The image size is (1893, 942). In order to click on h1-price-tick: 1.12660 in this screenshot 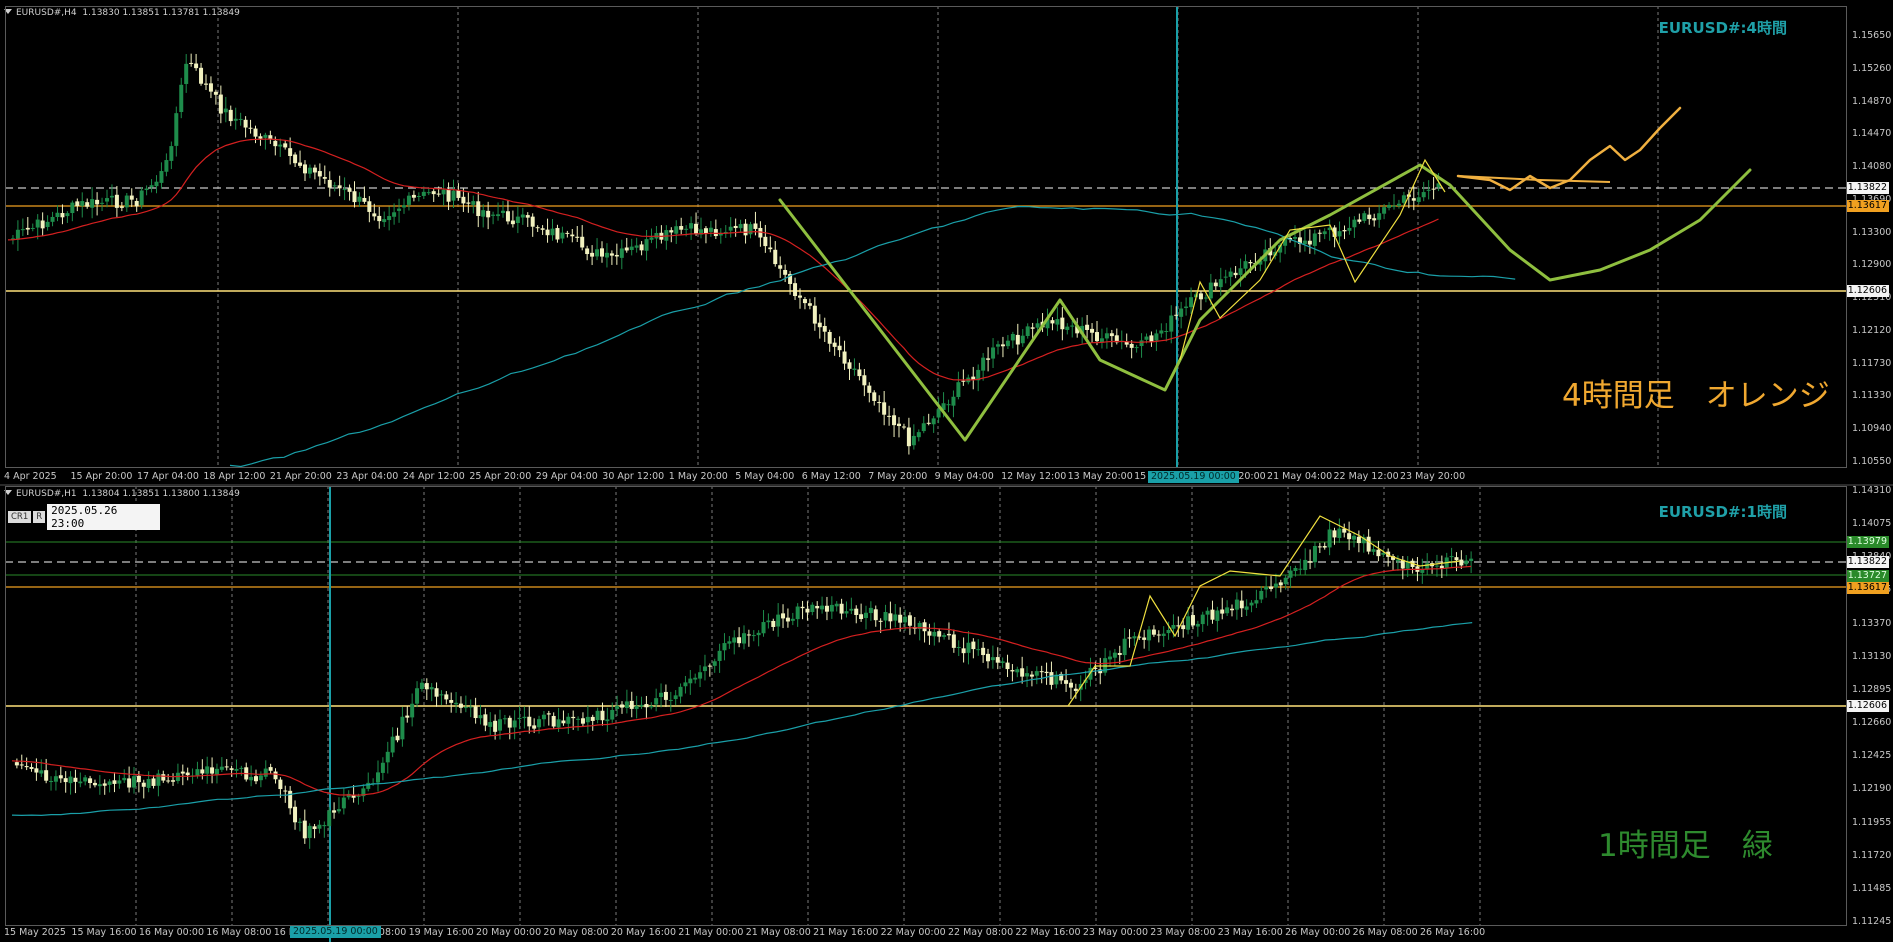, I will do `click(1872, 723)`.